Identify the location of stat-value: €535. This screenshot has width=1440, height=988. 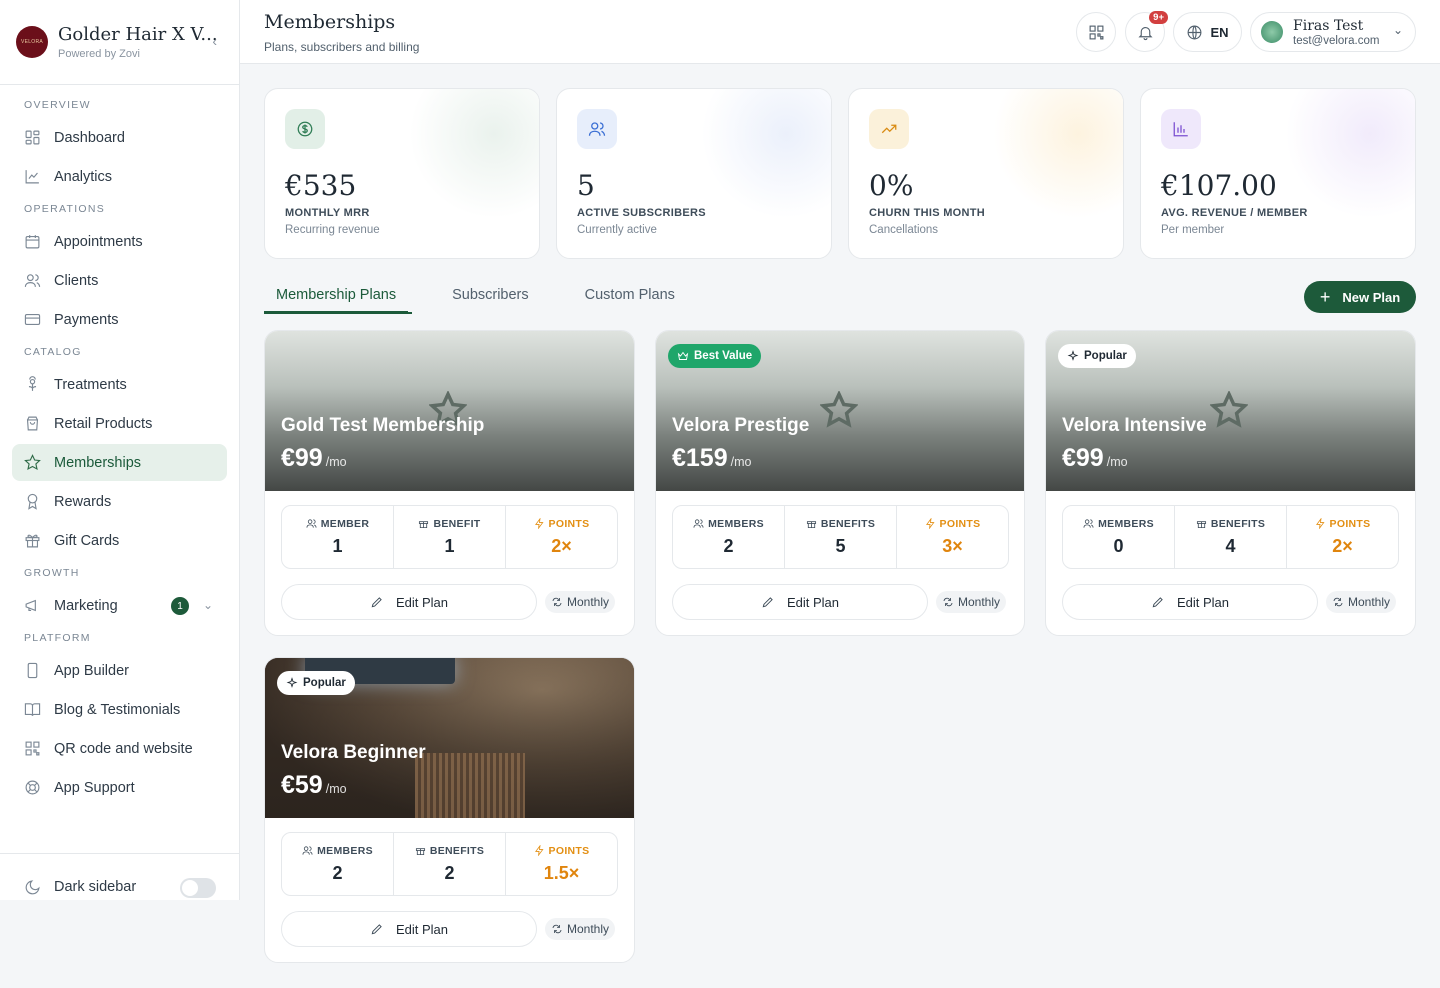
(321, 185).